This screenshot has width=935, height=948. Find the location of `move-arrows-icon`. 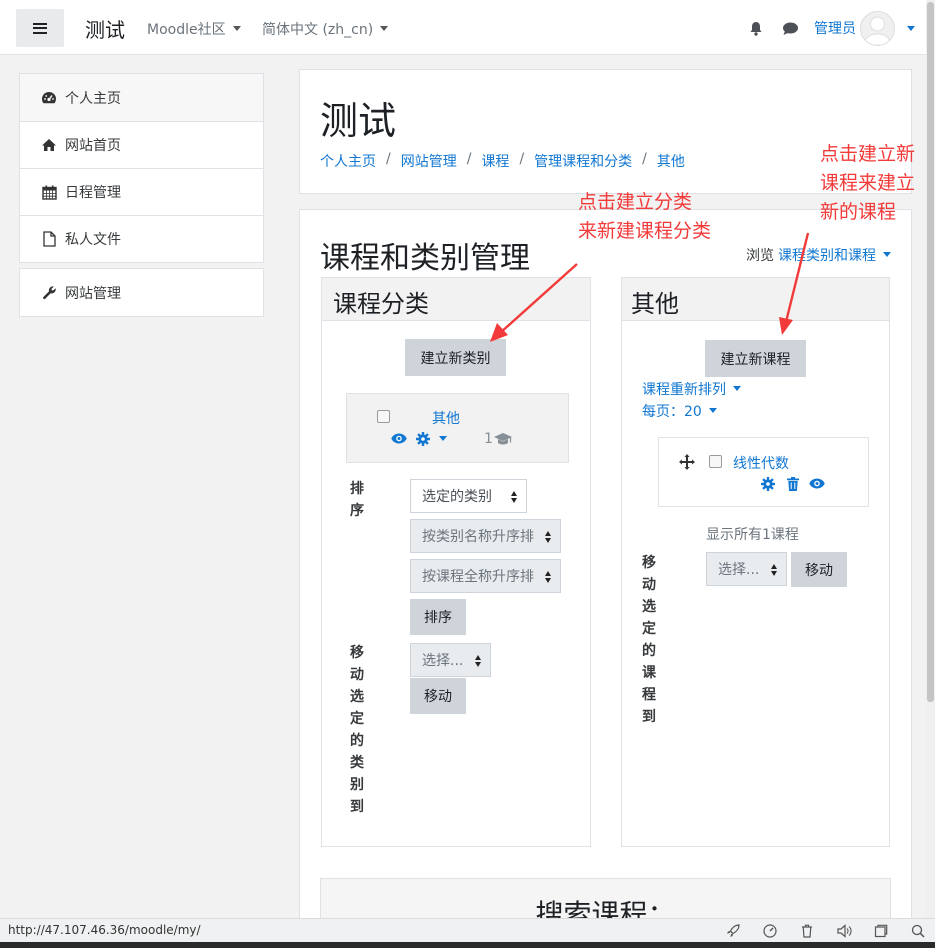

move-arrows-icon is located at coordinates (687, 462).